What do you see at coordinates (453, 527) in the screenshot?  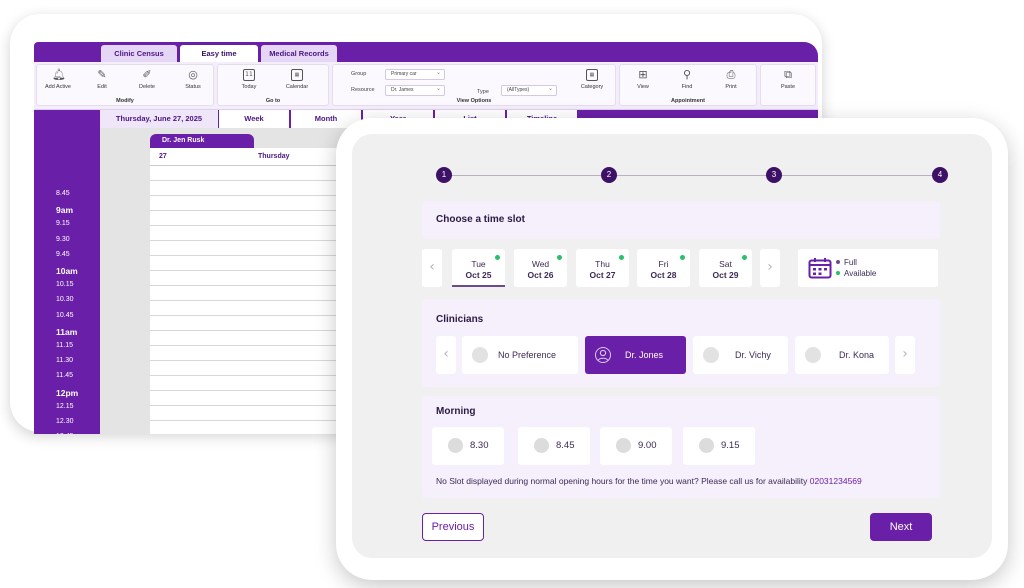 I see `previous-button: Previous` at bounding box center [453, 527].